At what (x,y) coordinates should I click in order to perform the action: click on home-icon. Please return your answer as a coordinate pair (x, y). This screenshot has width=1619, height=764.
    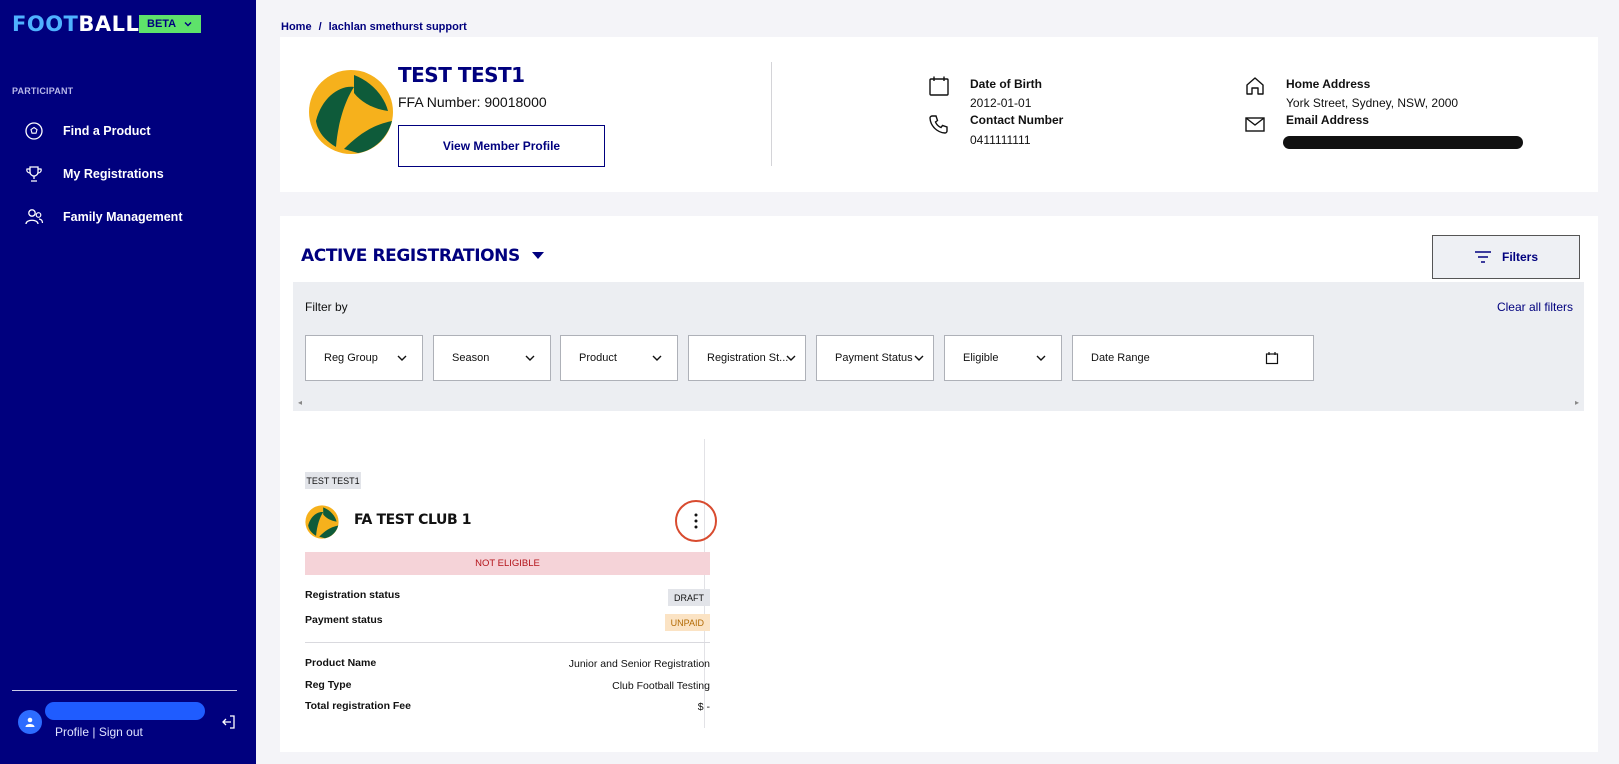
    Looking at the image, I should click on (1255, 86).